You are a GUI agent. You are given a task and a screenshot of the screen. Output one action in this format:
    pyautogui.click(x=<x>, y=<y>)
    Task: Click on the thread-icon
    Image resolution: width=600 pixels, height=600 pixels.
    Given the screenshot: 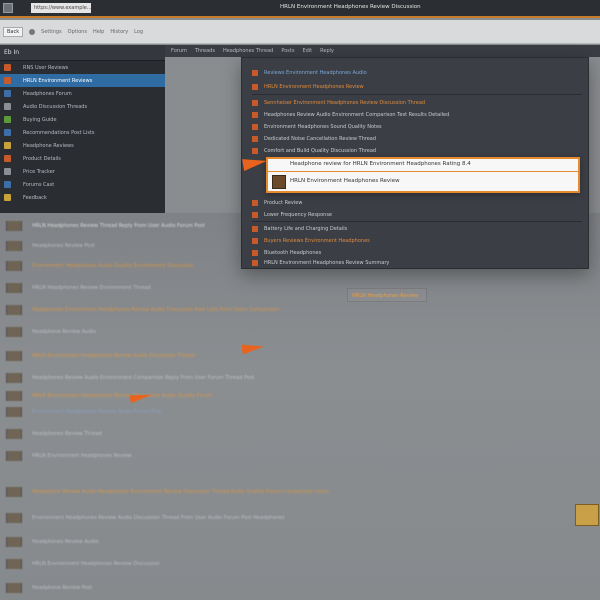 What is the action you would take?
    pyautogui.click(x=7, y=106)
    